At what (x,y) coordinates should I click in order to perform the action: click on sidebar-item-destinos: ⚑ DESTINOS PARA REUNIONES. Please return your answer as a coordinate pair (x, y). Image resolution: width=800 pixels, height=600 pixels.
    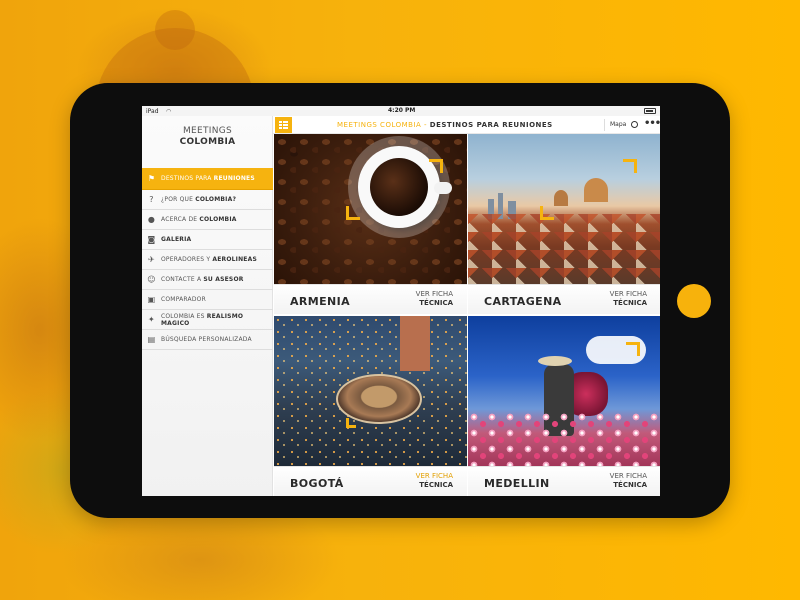
    Looking at the image, I should click on (207, 179).